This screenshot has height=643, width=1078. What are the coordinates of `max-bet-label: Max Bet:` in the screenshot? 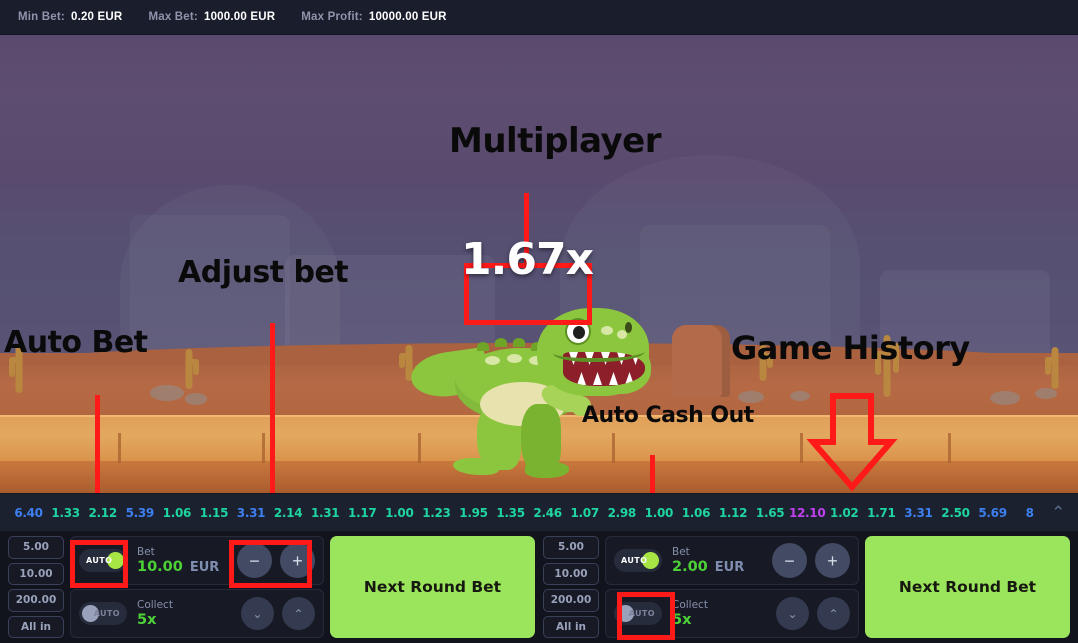 It's located at (173, 17).